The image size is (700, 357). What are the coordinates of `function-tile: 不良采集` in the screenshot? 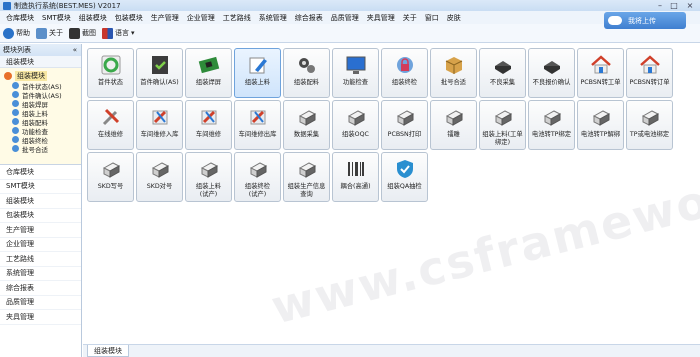 It's located at (502, 73).